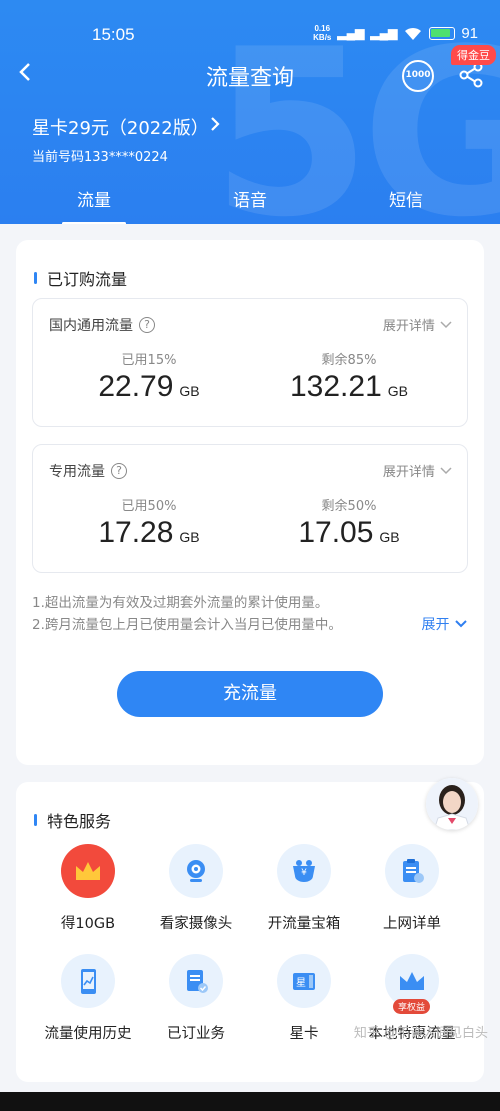 The image size is (500, 1111). Describe the element at coordinates (88, 981) in the screenshot. I see `phone-chart-icon` at that location.